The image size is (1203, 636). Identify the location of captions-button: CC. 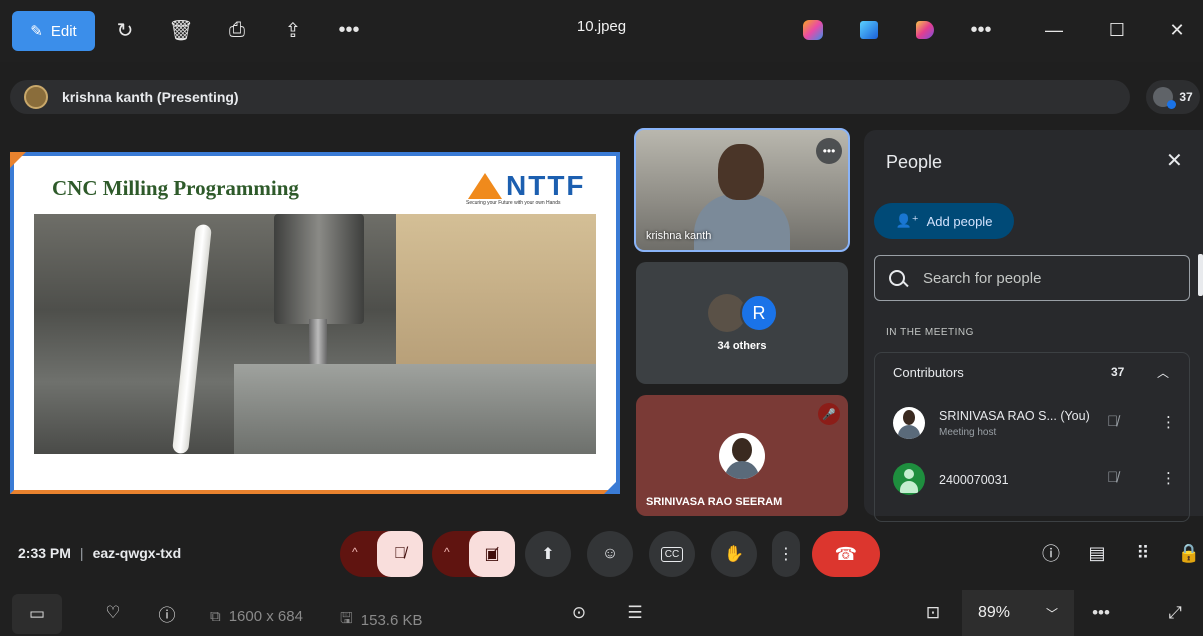
(672, 554).